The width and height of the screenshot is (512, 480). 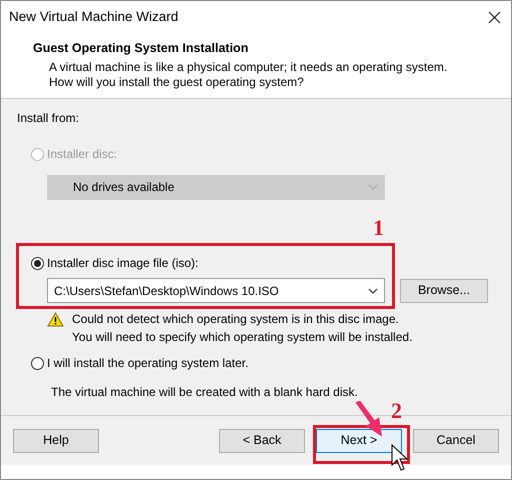 What do you see at coordinates (262, 440) in the screenshot?
I see `wizard-button: < Back` at bounding box center [262, 440].